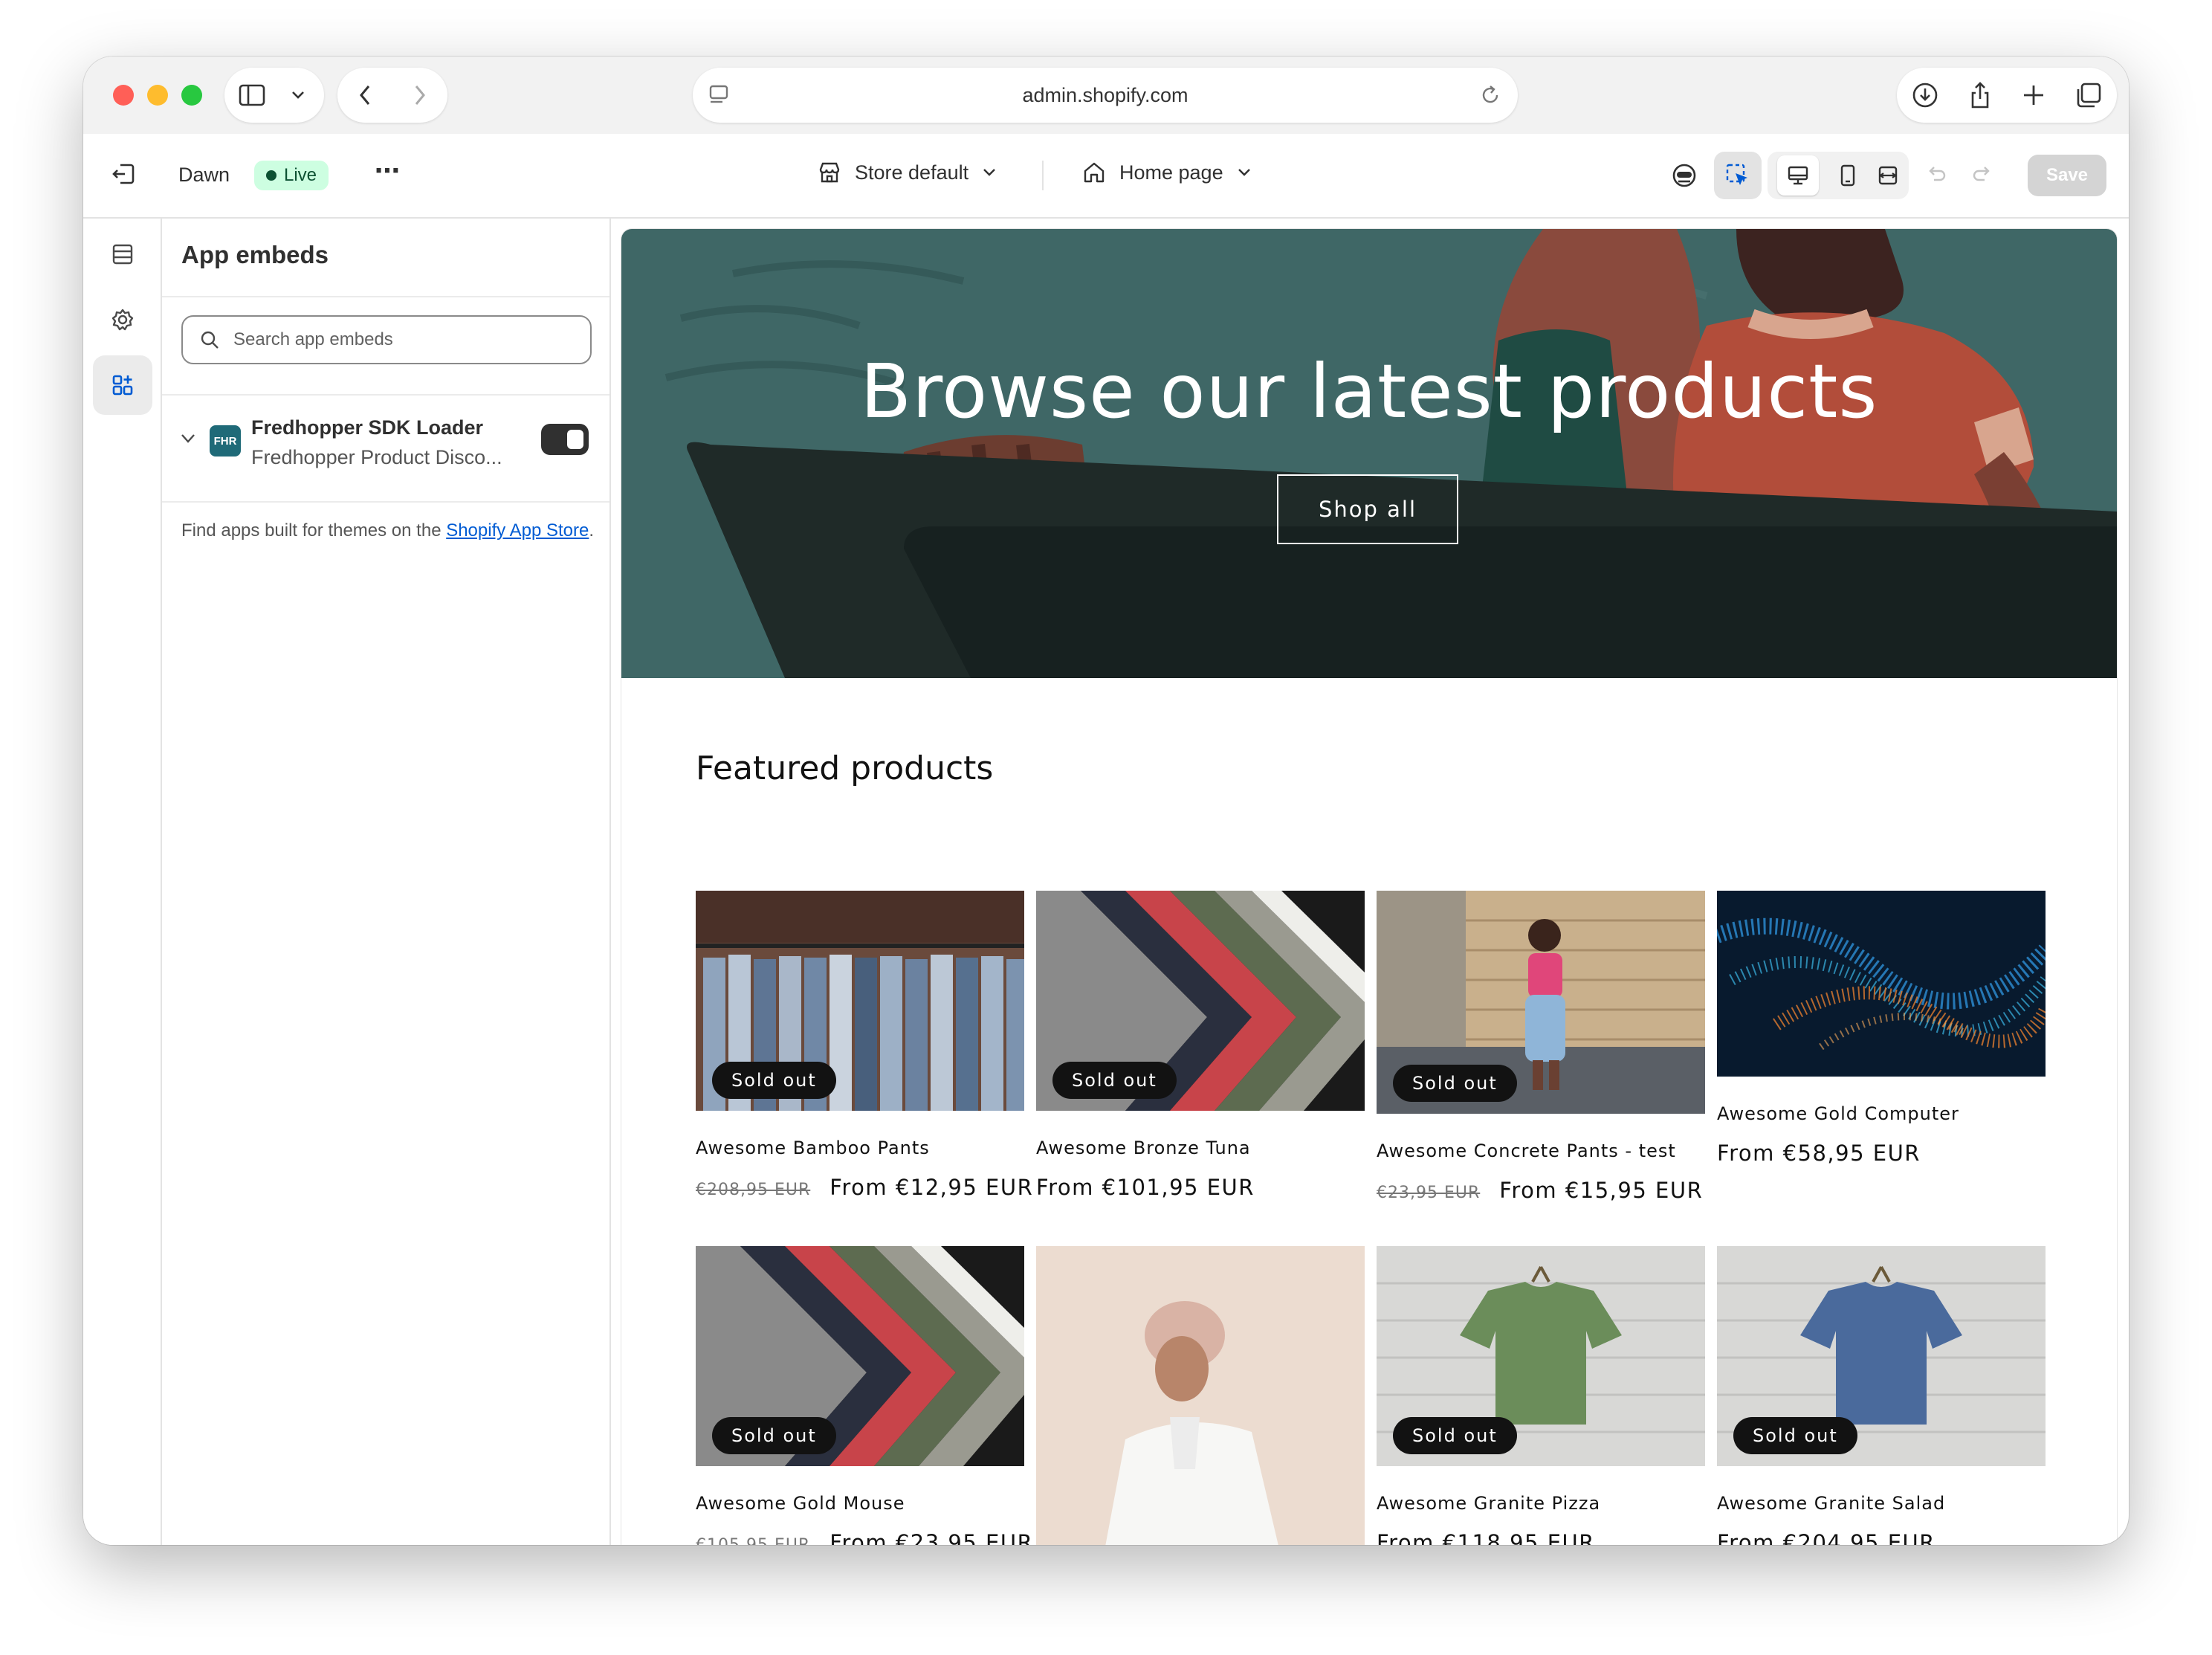 This screenshot has width=2212, height=1655. What do you see at coordinates (1936, 173) in the screenshot?
I see `undo-icon` at bounding box center [1936, 173].